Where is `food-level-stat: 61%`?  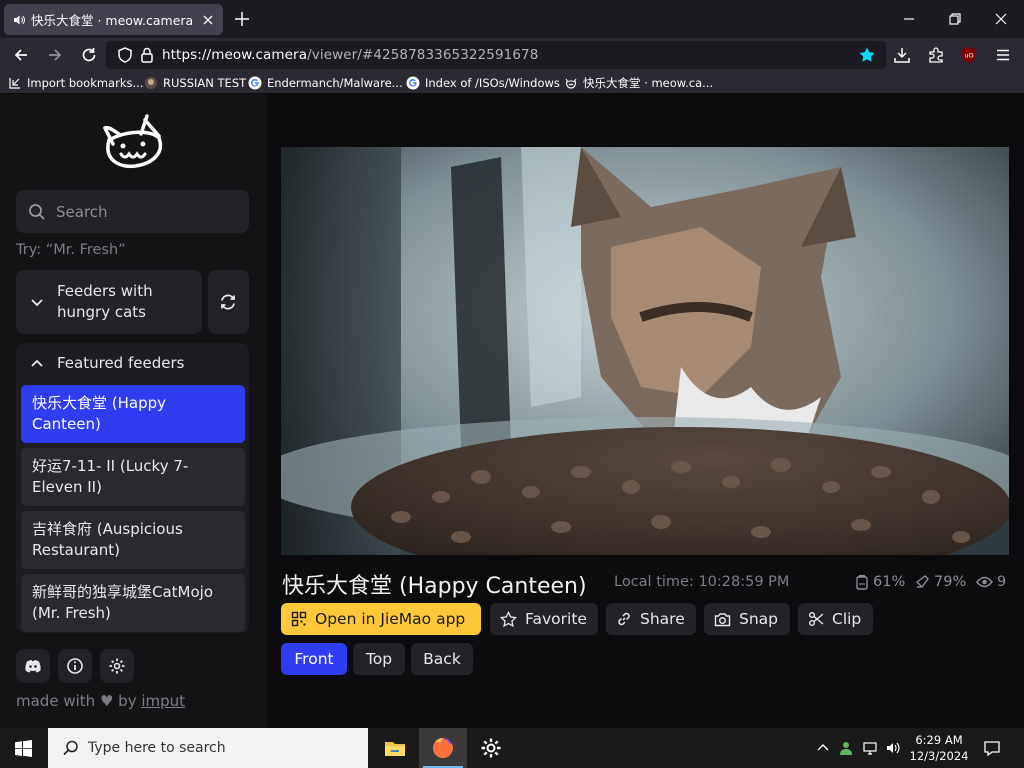
food-level-stat: 61% is located at coordinates (880, 582).